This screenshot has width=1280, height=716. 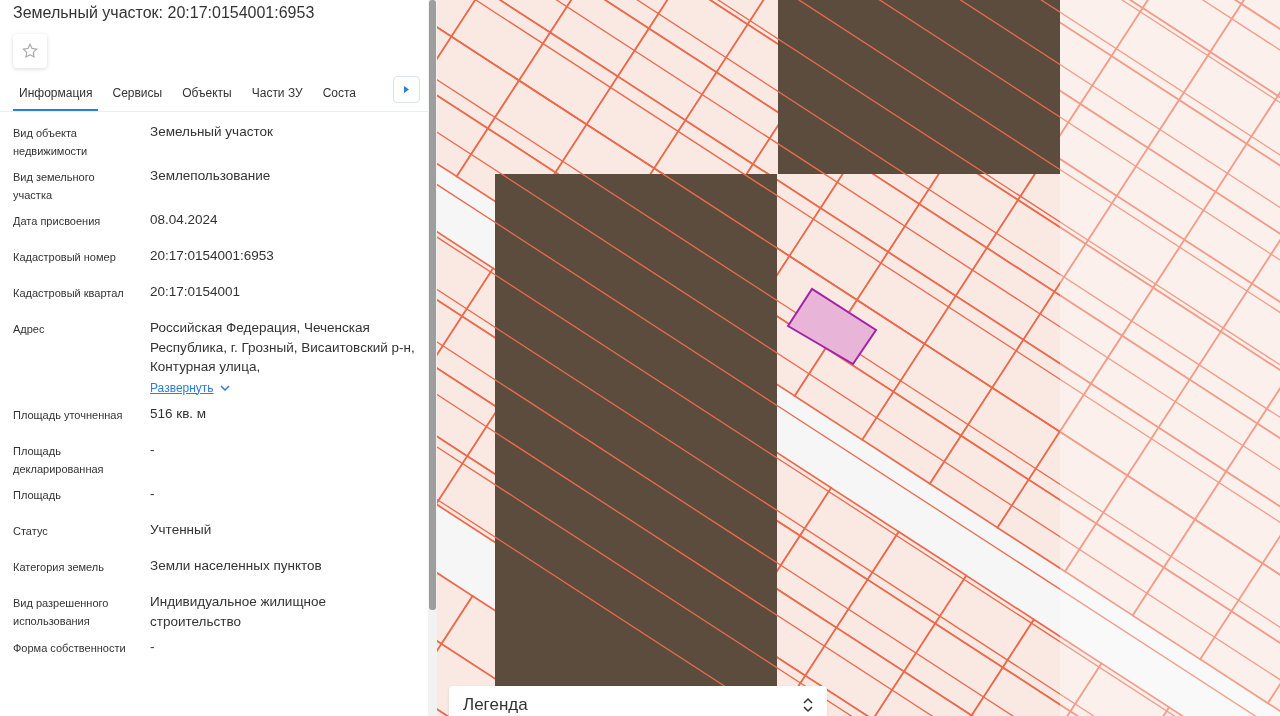 I want to click on field-value: 08.04.2024, so click(x=184, y=220).